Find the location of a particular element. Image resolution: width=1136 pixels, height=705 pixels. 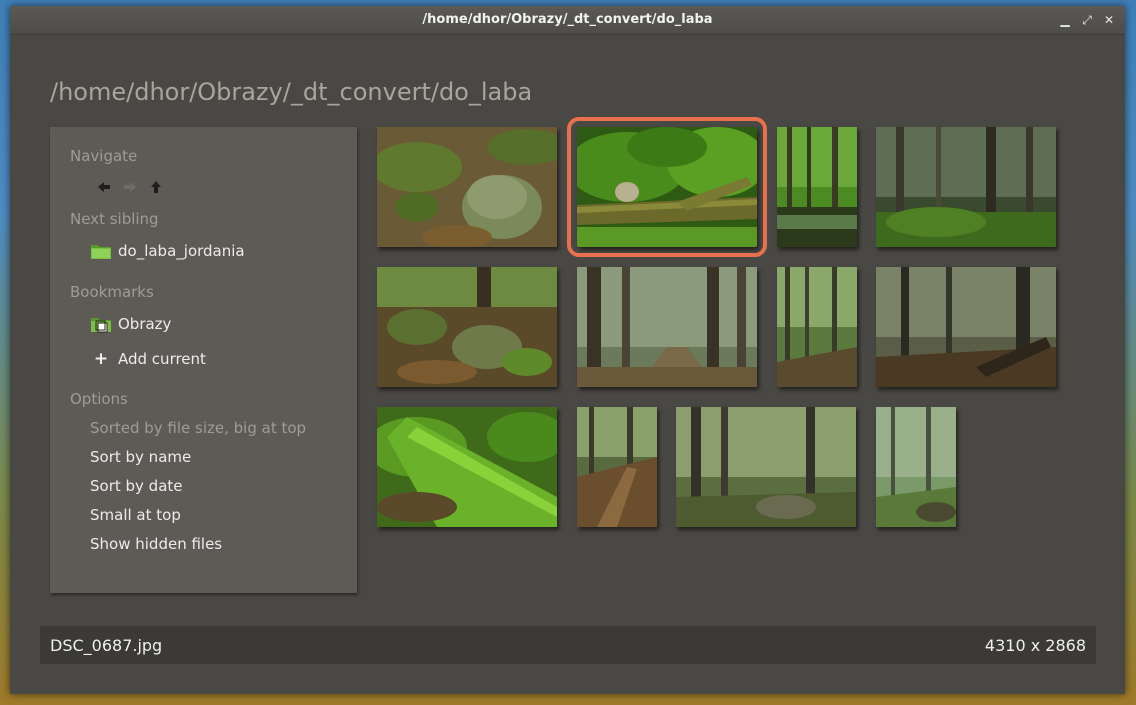

next-sibling-label: do_laba_jordania is located at coordinates (181, 251).